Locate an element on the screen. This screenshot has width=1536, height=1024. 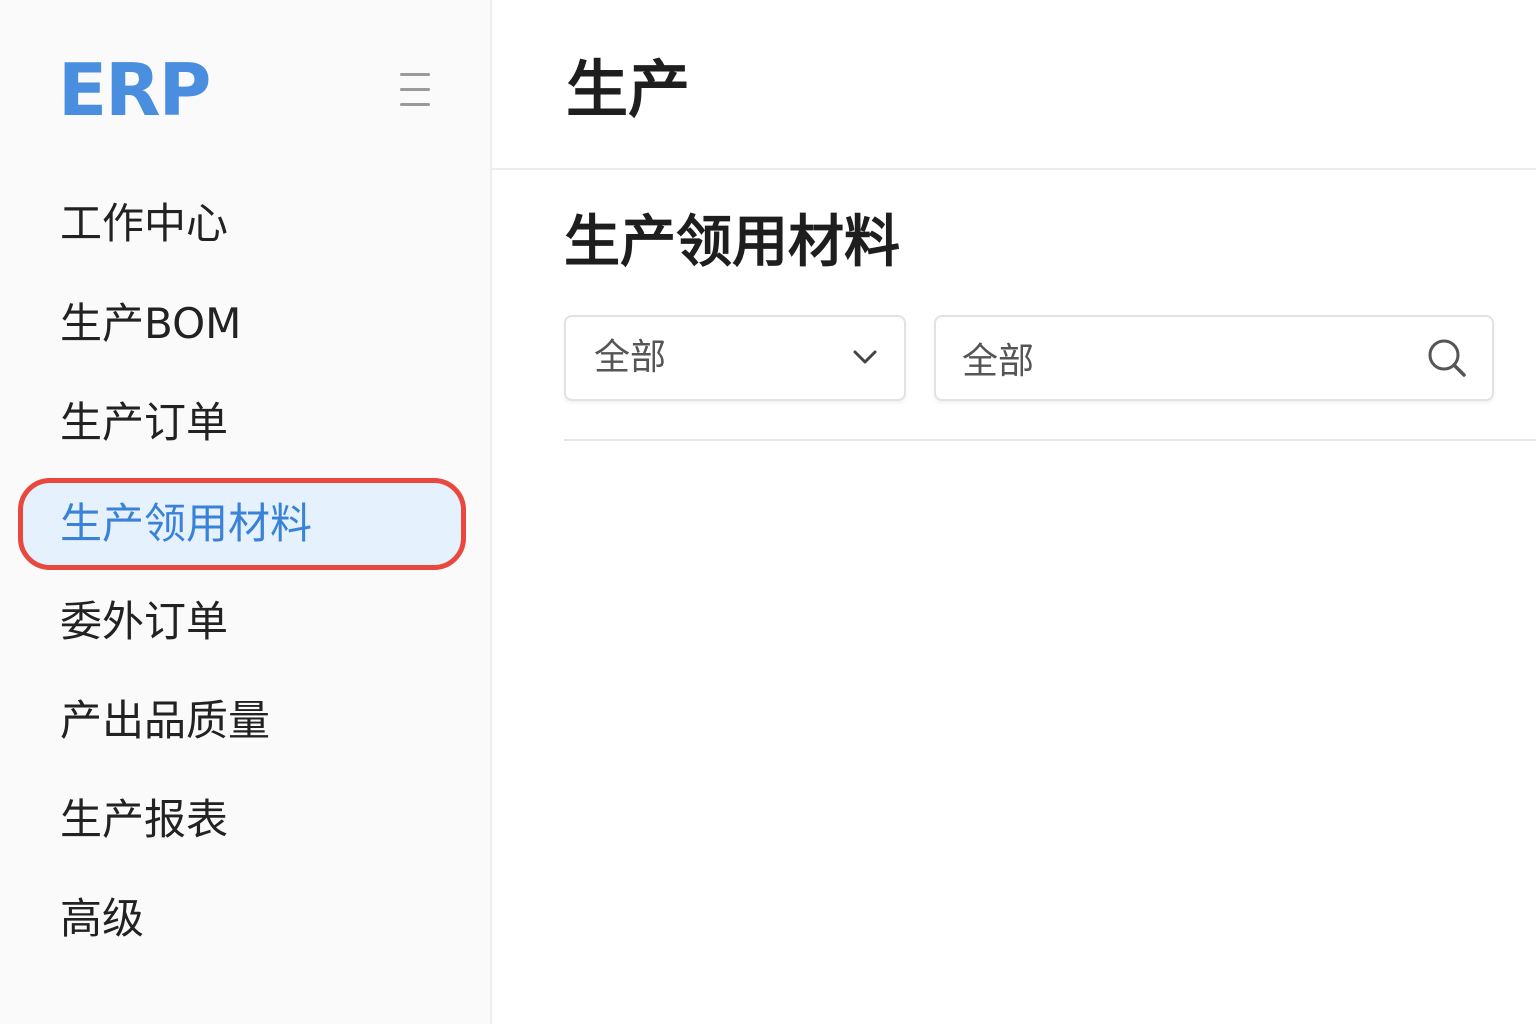
sidebar-item-work-center: 工作中心 is located at coordinates (242, 224).